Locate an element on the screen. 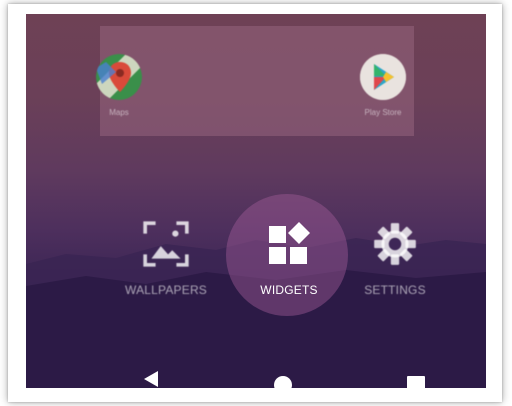  maps-label: Maps is located at coordinates (119, 112).